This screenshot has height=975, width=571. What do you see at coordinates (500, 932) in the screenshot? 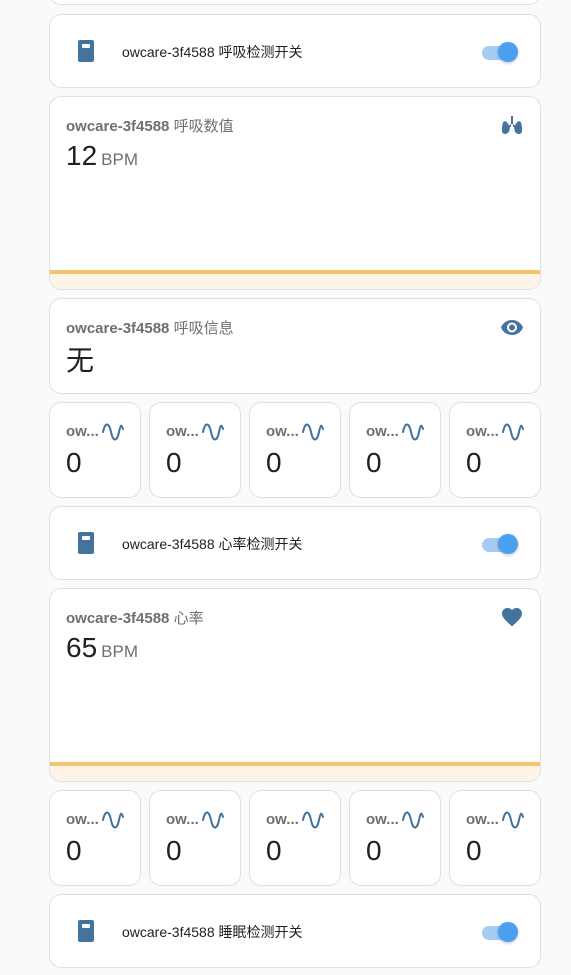
I see `sleep-detection-toggle` at bounding box center [500, 932].